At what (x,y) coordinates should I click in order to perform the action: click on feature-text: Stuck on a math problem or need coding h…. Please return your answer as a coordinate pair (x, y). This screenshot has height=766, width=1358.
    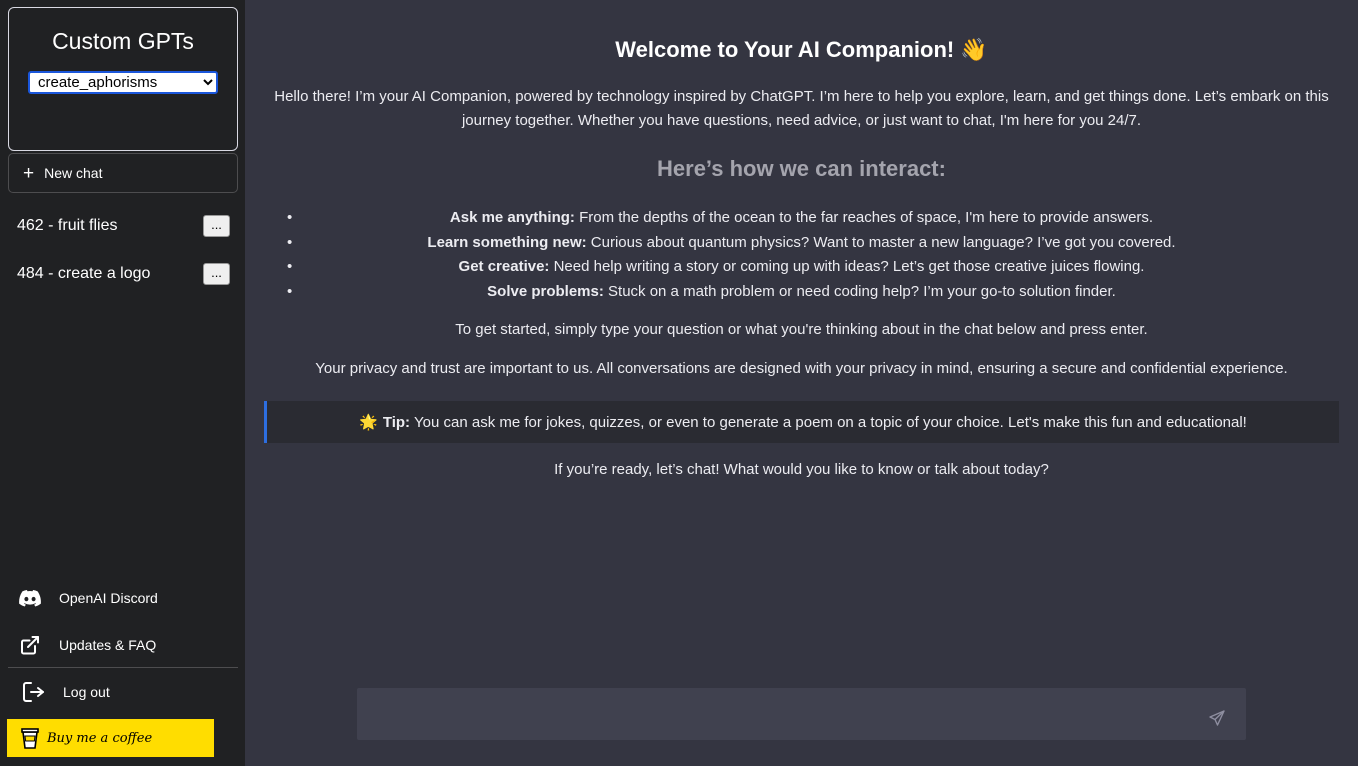
    Looking at the image, I should click on (859, 291).